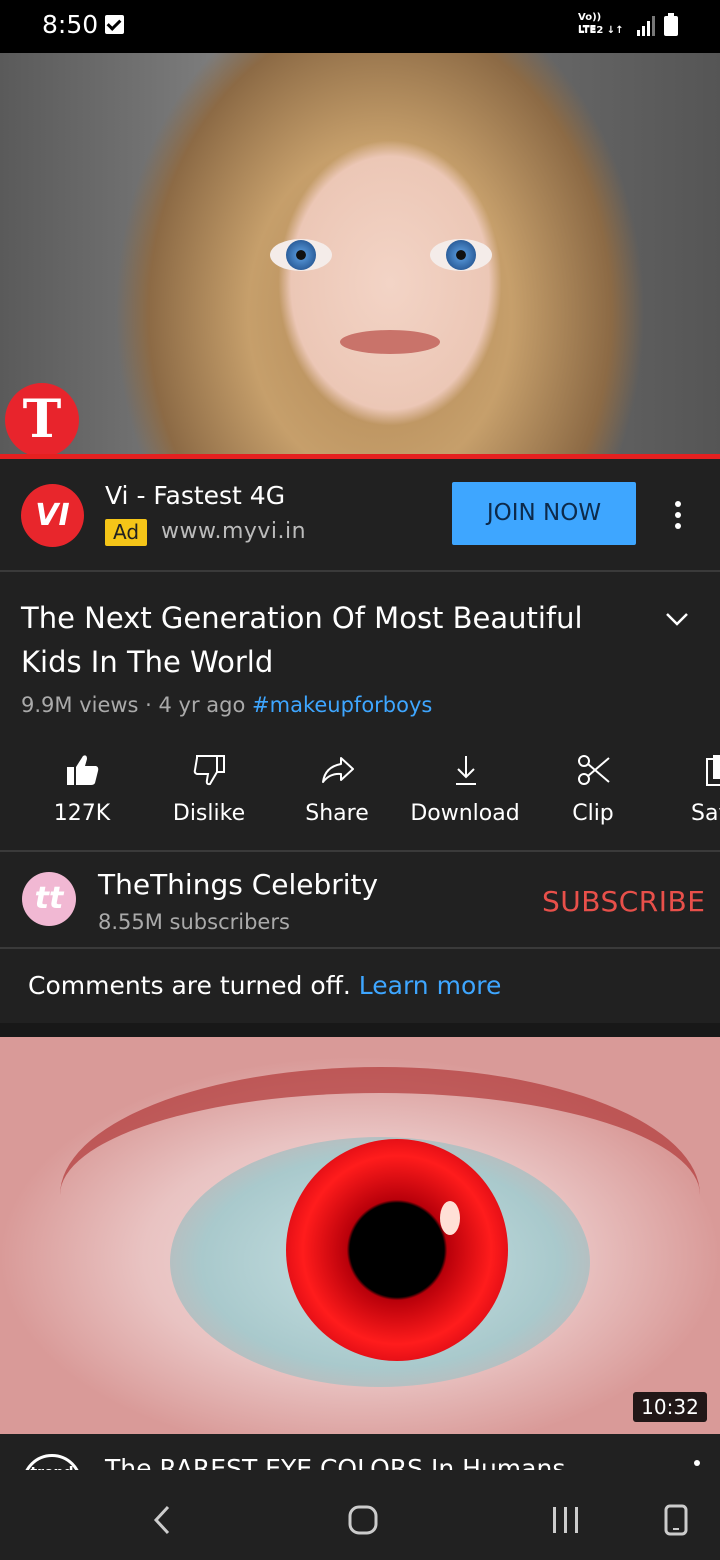 This screenshot has height=1560, width=720. What do you see at coordinates (566, 1520) in the screenshot?
I see `recent-apps-icon` at bounding box center [566, 1520].